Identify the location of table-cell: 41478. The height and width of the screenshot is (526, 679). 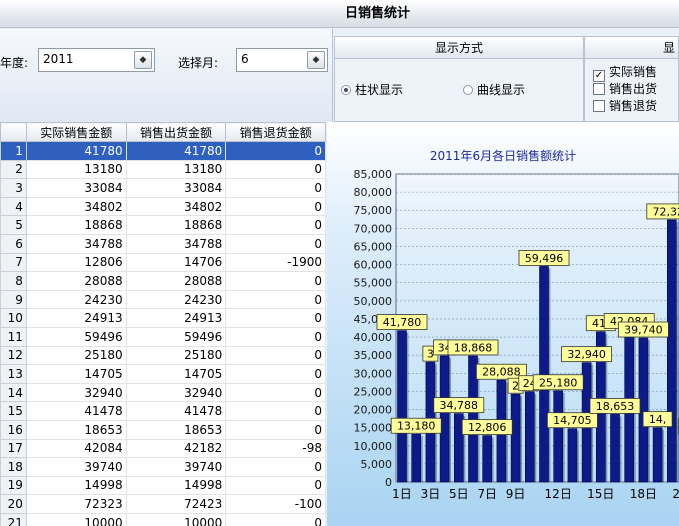
(176, 411).